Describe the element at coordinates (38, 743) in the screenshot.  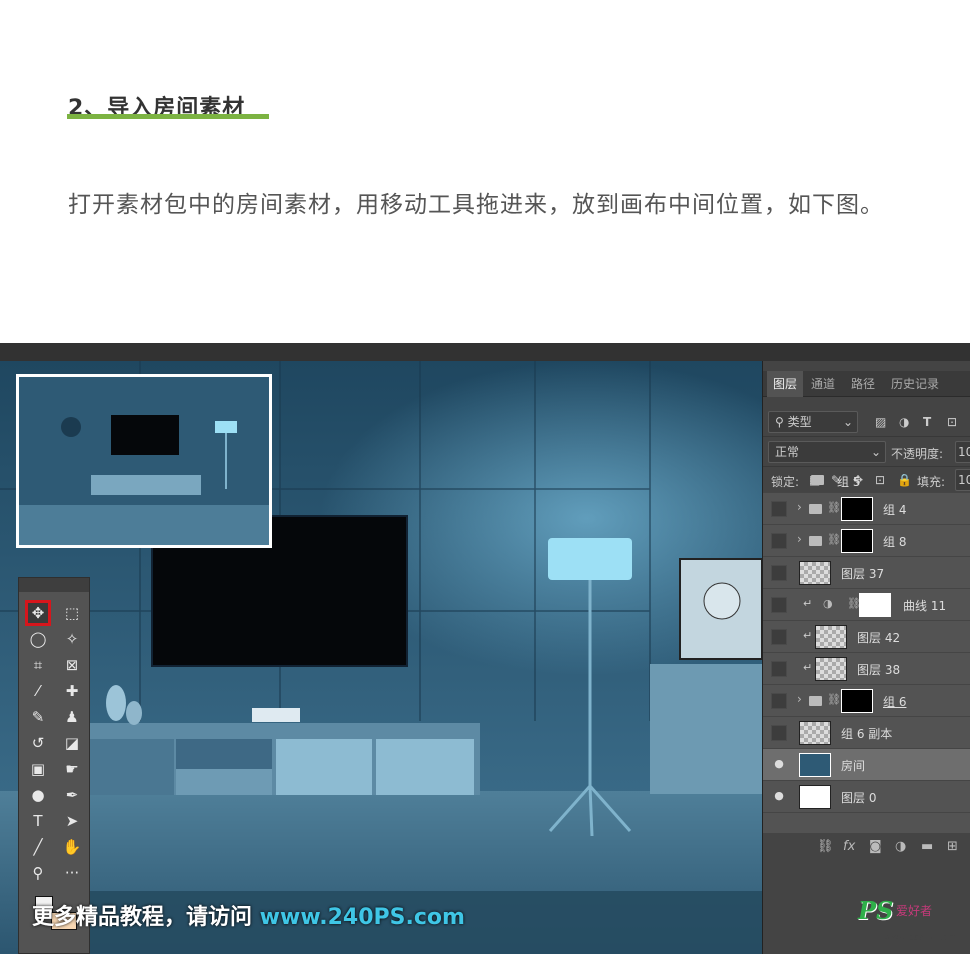
I see `history-brush-tool: ↺` at that location.